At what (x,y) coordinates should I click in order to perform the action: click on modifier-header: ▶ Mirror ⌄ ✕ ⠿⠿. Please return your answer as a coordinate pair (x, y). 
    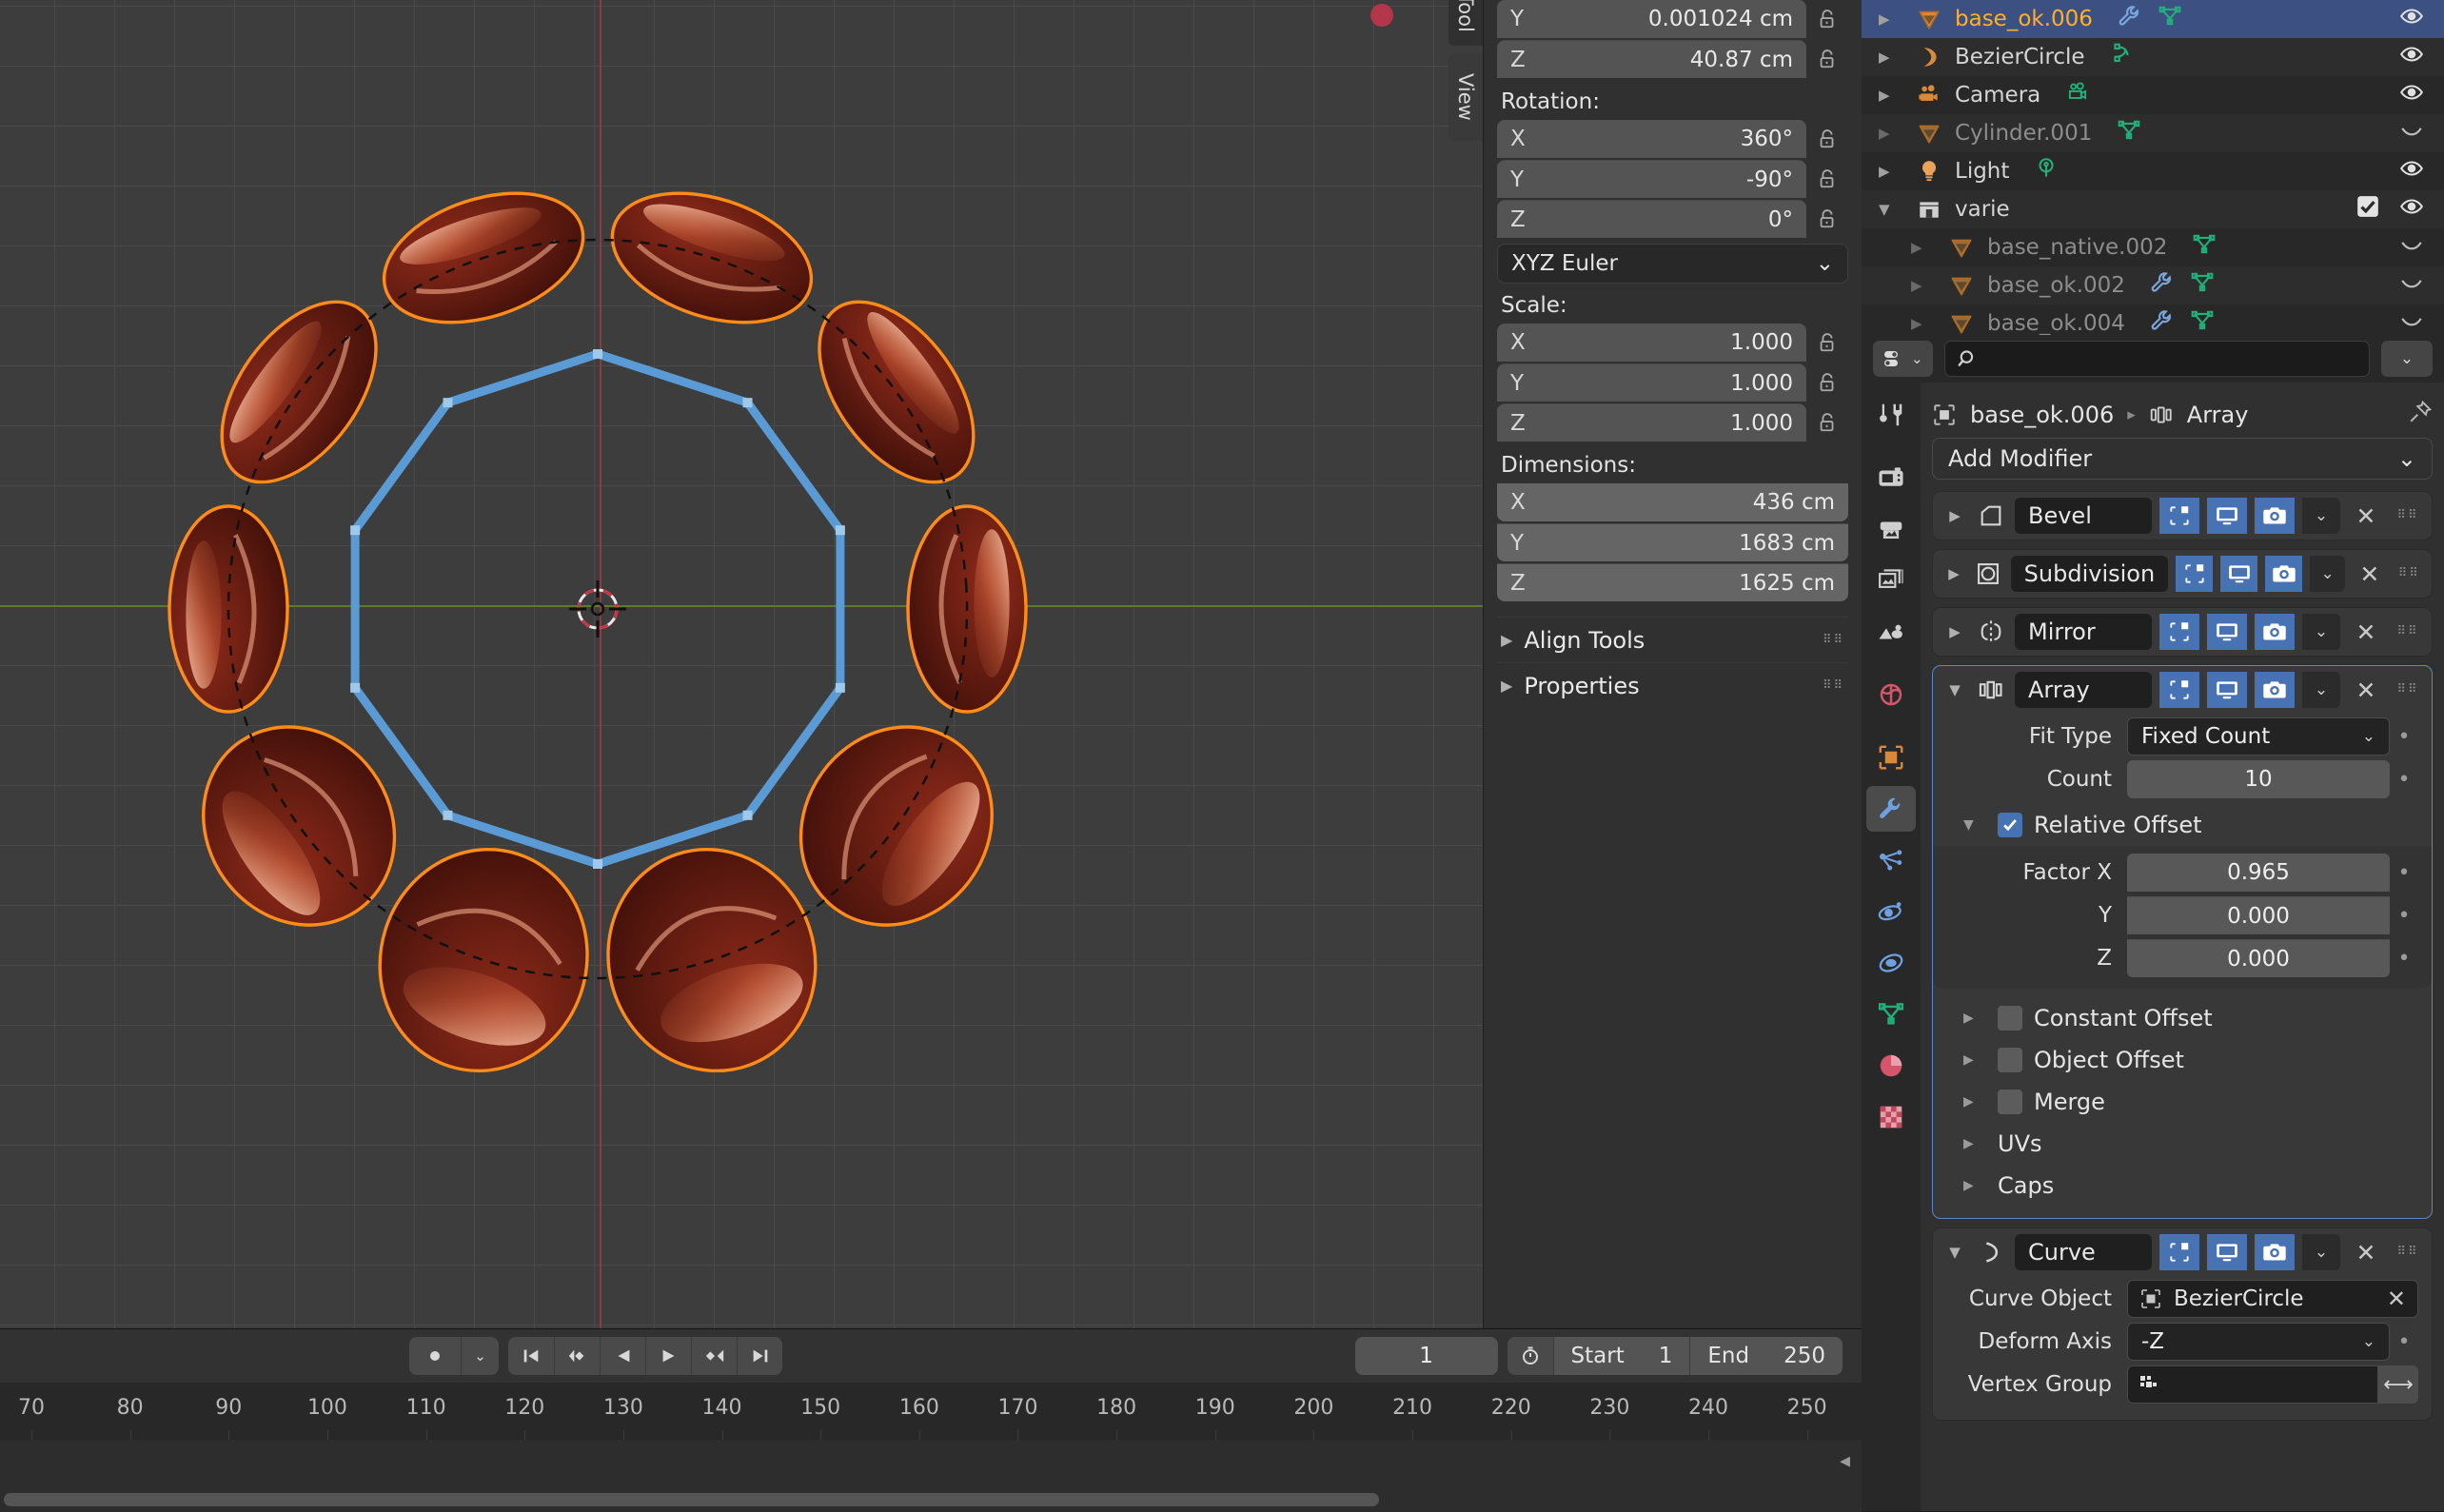
    Looking at the image, I should click on (2182, 632).